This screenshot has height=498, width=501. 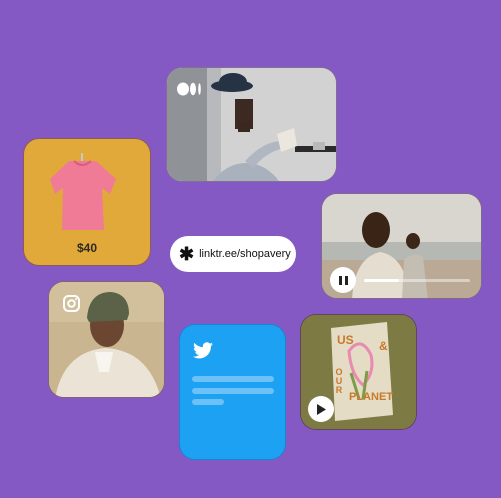 What do you see at coordinates (381, 280) in the screenshot?
I see `video-progress-fill` at bounding box center [381, 280].